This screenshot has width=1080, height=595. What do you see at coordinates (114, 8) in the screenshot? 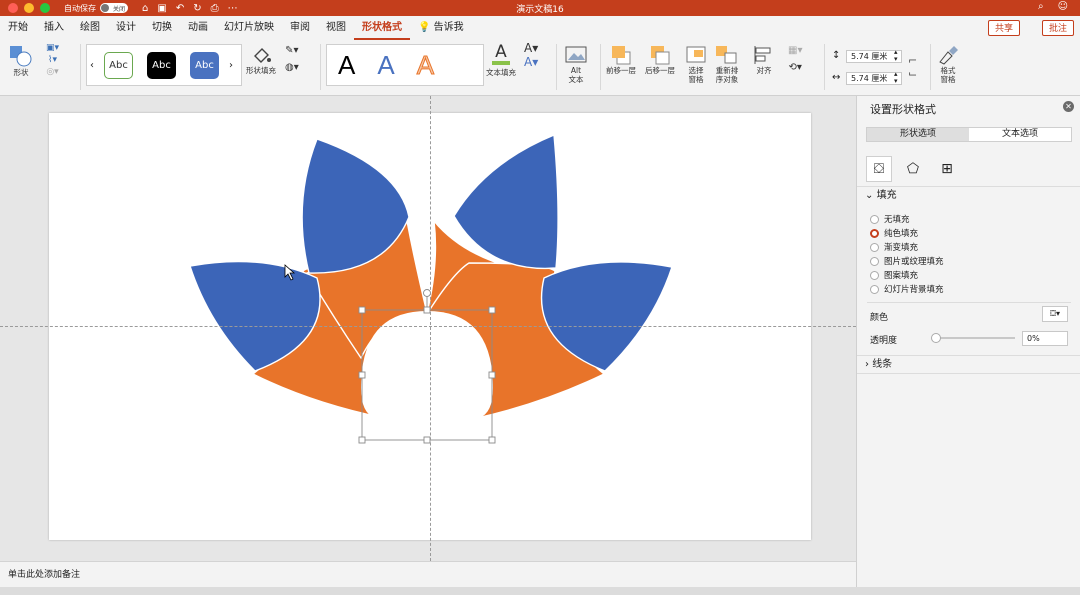
I see `autosave-toggle: 关闭` at bounding box center [114, 8].